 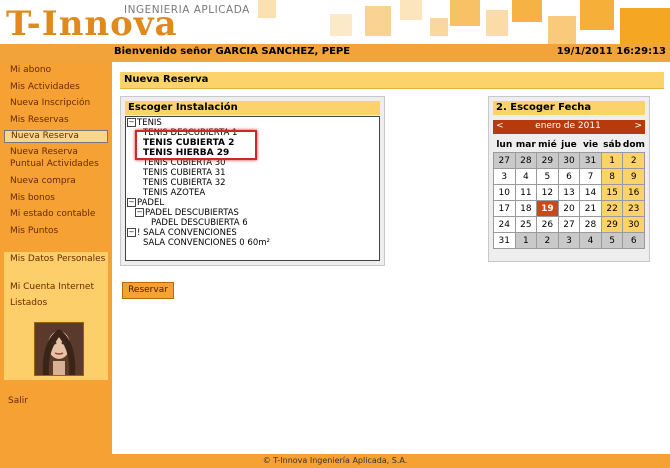 I want to click on page-title-bar: Nueva Reserva, so click(x=392, y=80).